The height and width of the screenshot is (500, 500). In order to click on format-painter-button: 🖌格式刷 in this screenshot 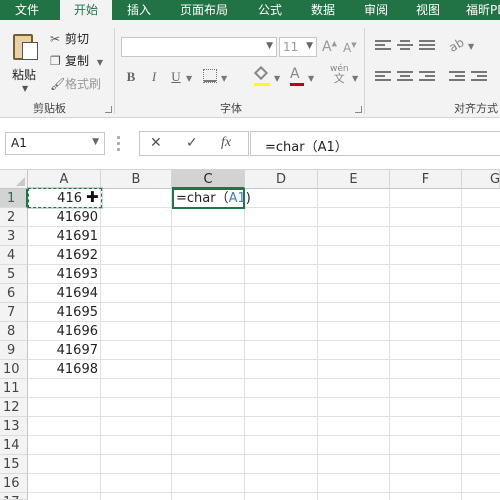, I will do `click(75, 84)`.